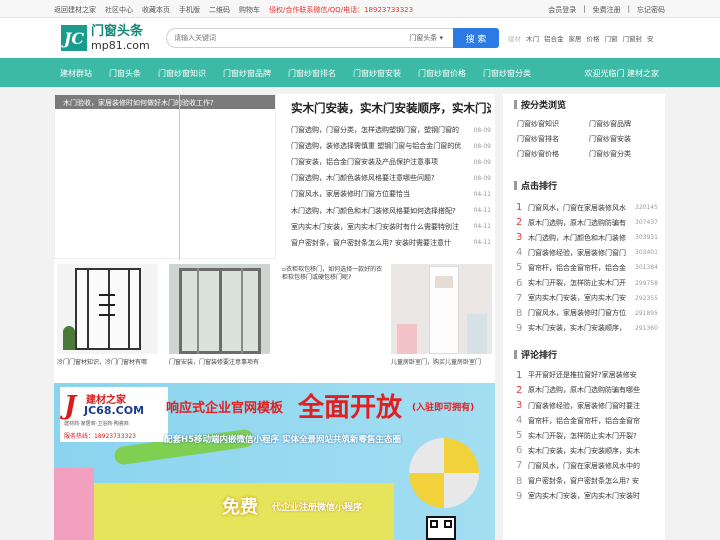  What do you see at coordinates (70, 406) in the screenshot?
I see `banner-logo-j: J` at bounding box center [70, 406].